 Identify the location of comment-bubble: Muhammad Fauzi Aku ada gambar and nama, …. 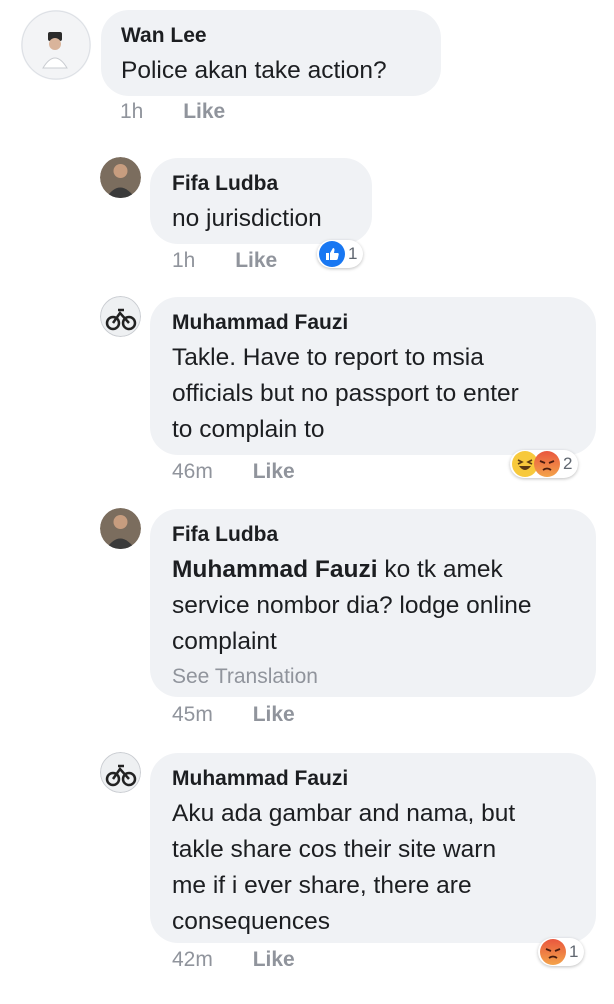
(373, 848).